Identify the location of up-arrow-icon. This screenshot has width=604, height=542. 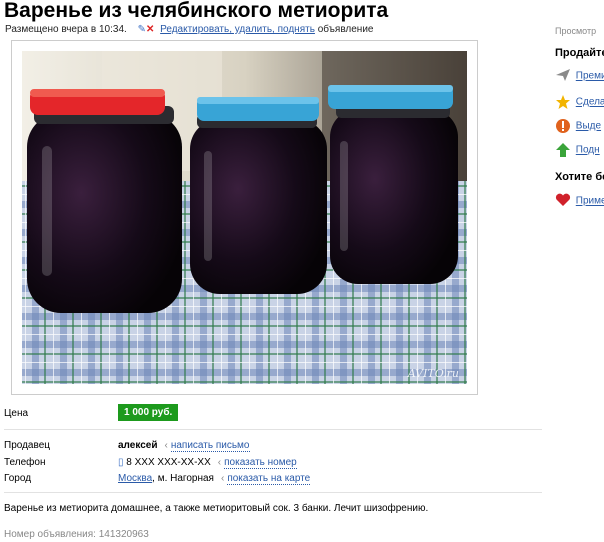
(564, 150).